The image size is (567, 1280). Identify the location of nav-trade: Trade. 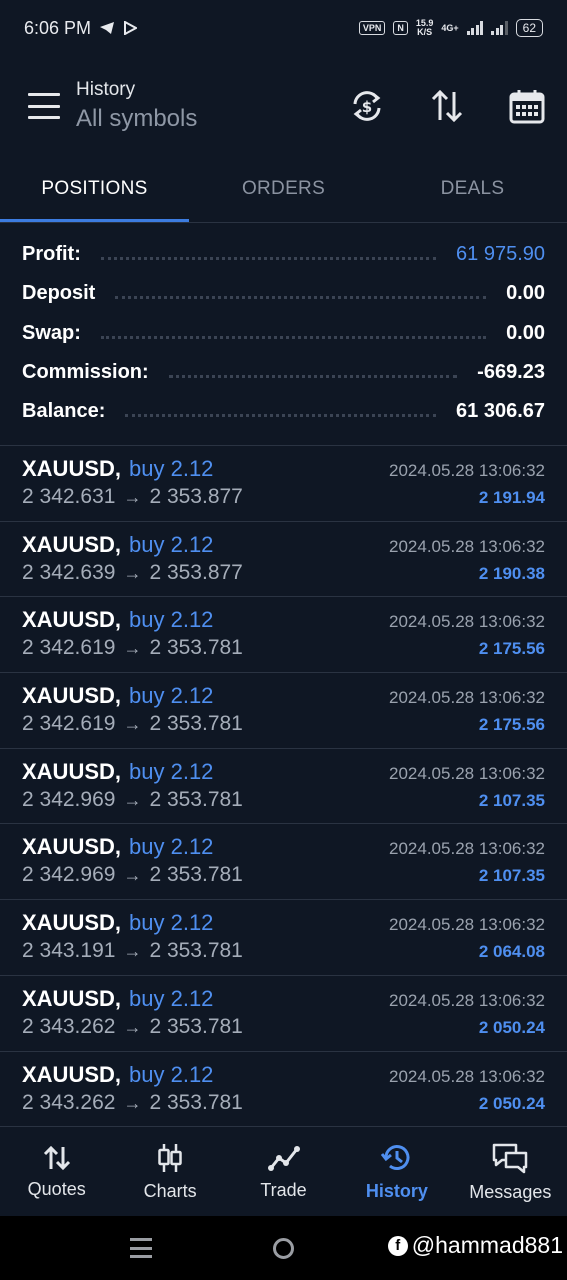
(283, 1172).